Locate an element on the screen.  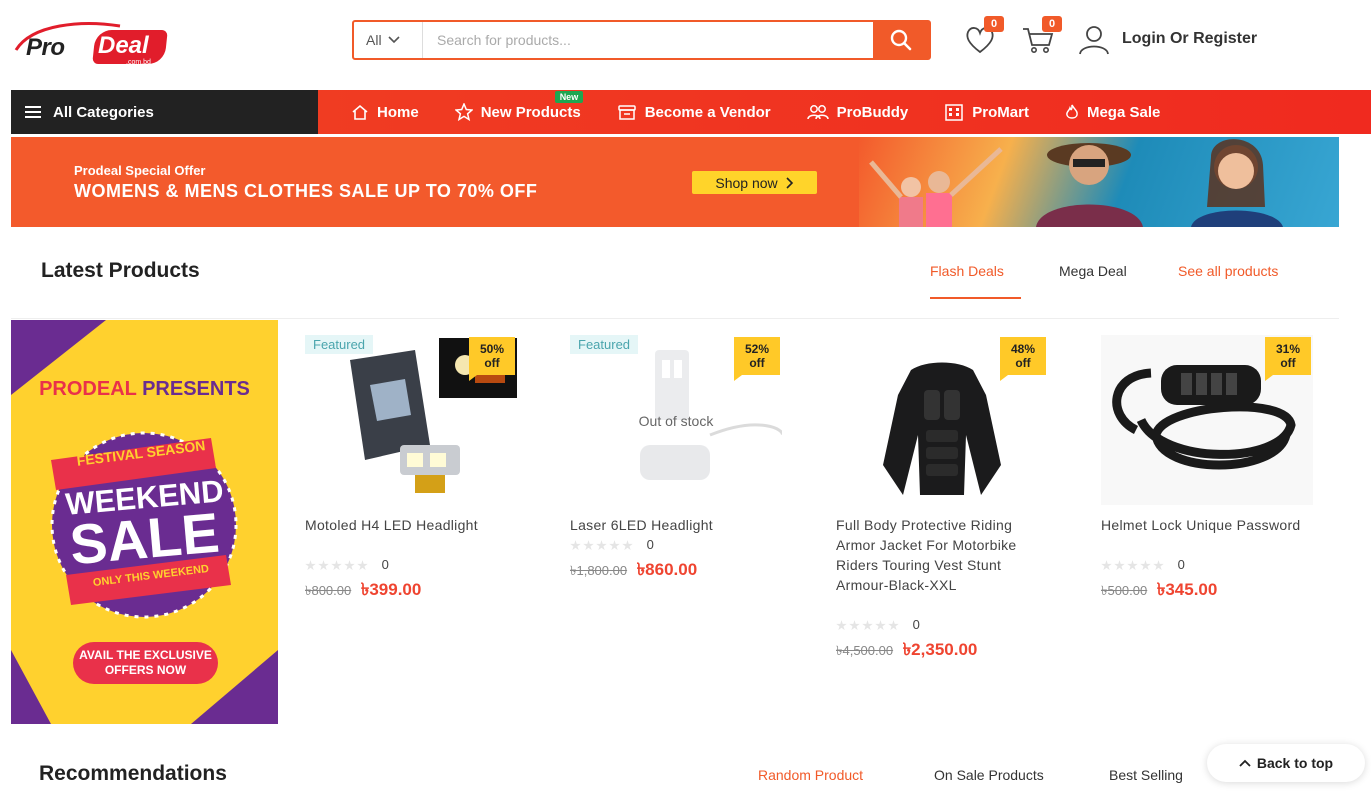
nav-mega-sale: Mega Sale is located at coordinates (1112, 112).